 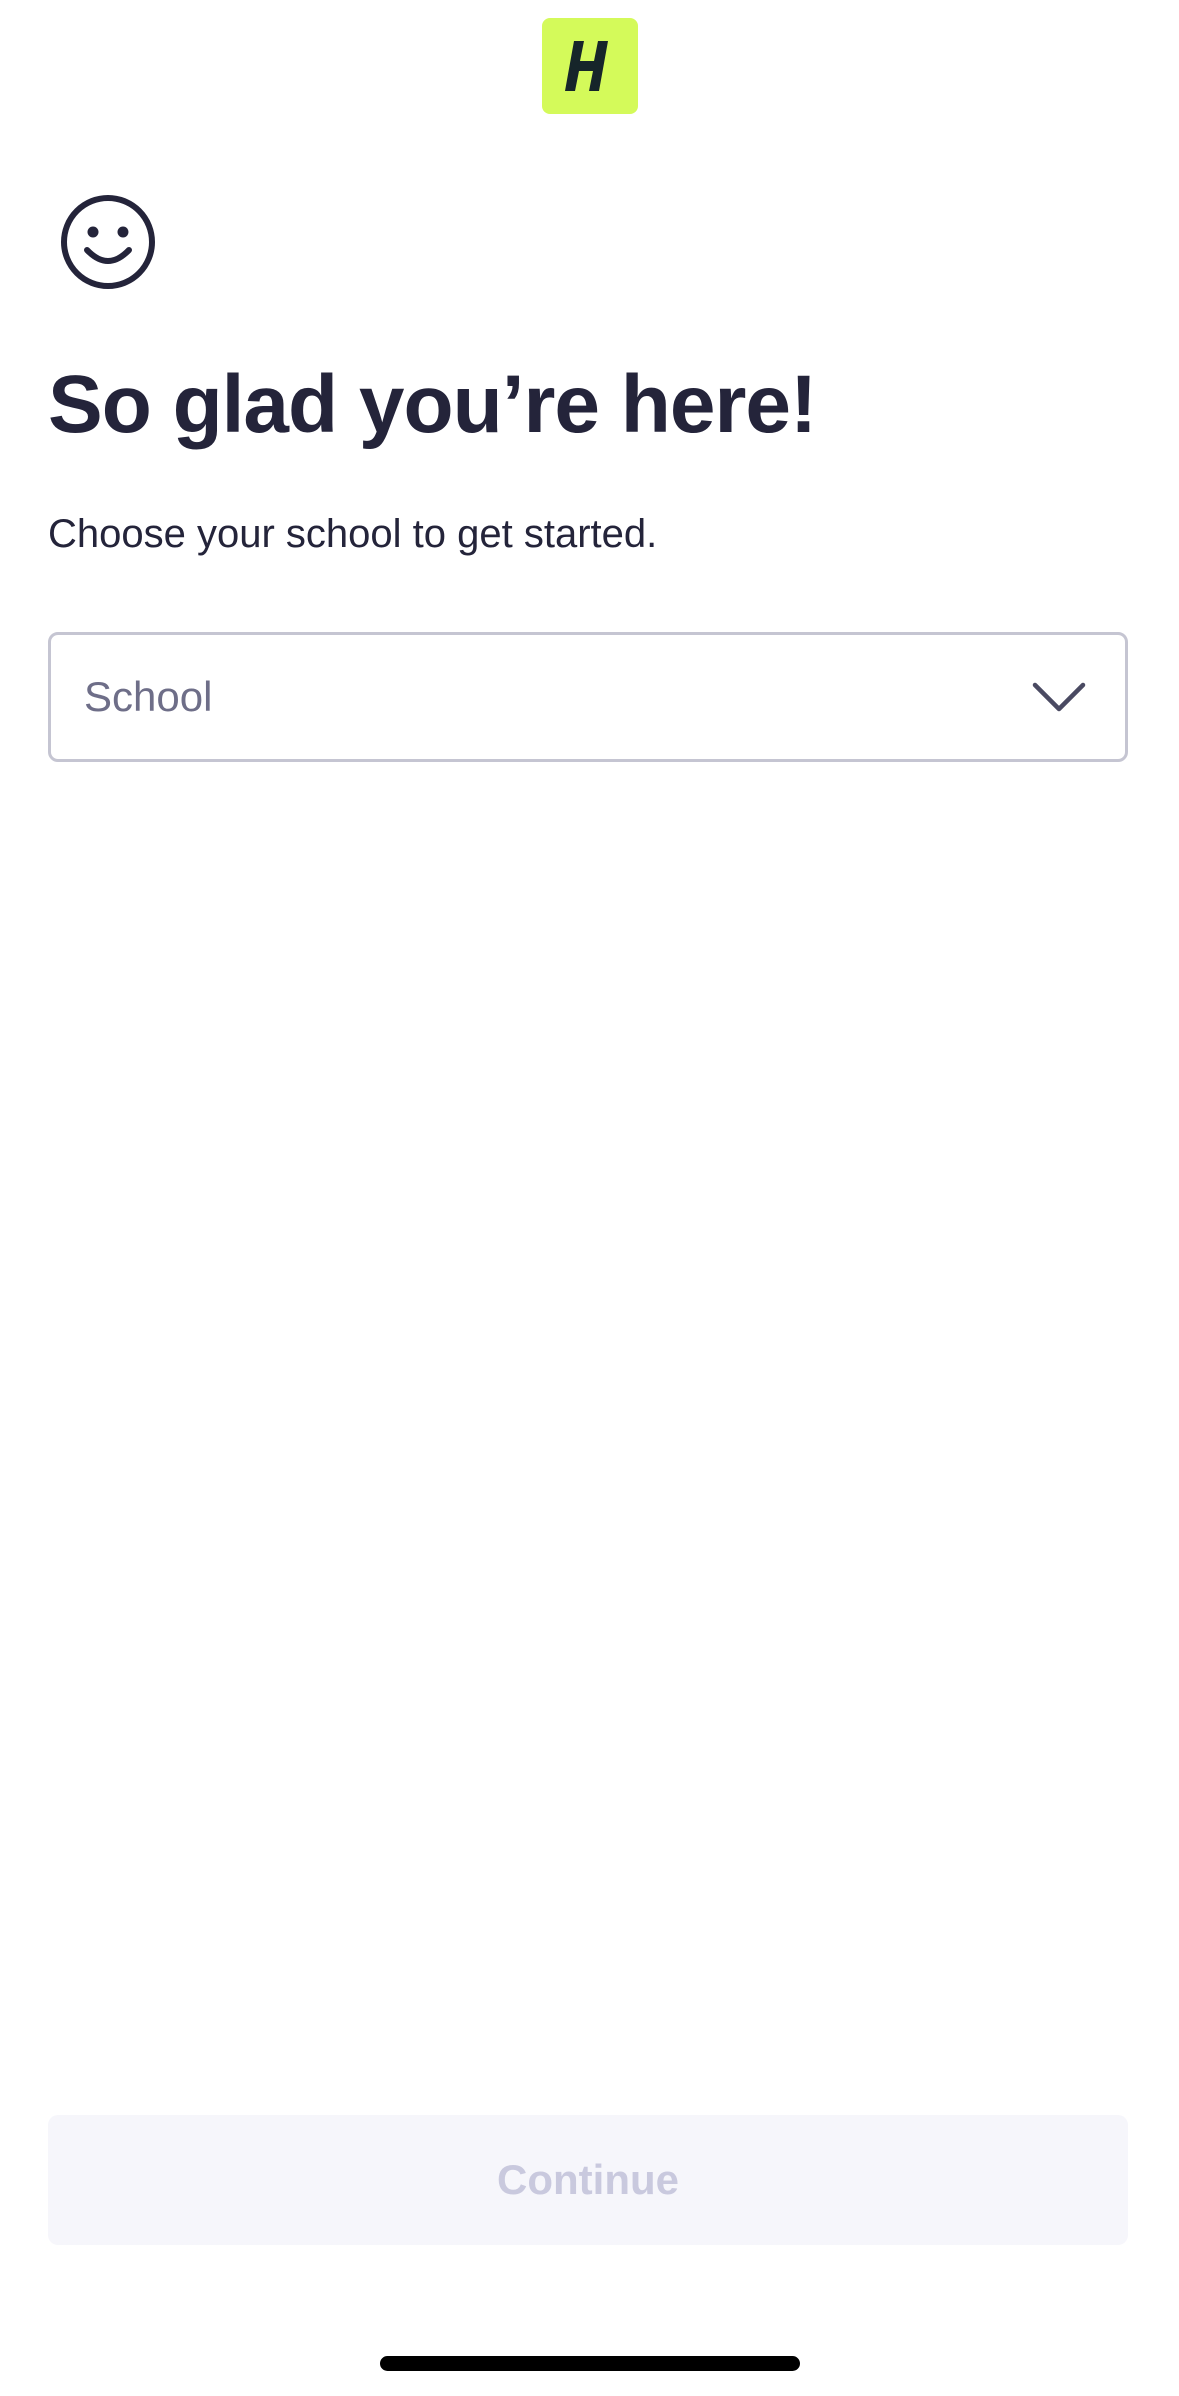 What do you see at coordinates (588, 2180) in the screenshot?
I see `continue-button: Continue` at bounding box center [588, 2180].